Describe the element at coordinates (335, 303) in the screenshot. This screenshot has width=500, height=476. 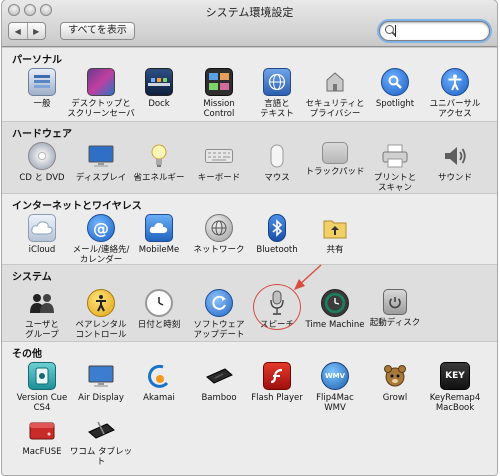
I see `time-machine-icon` at that location.